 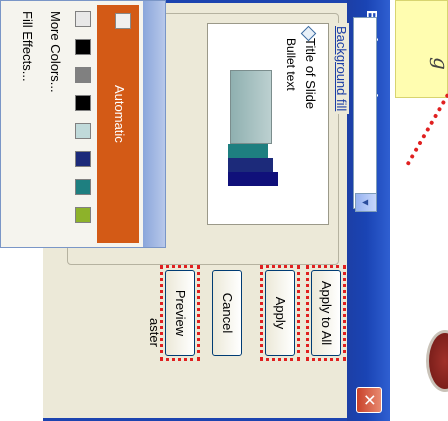 What do you see at coordinates (365, 113) in the screenshot?
I see `fill-color-combo` at bounding box center [365, 113].